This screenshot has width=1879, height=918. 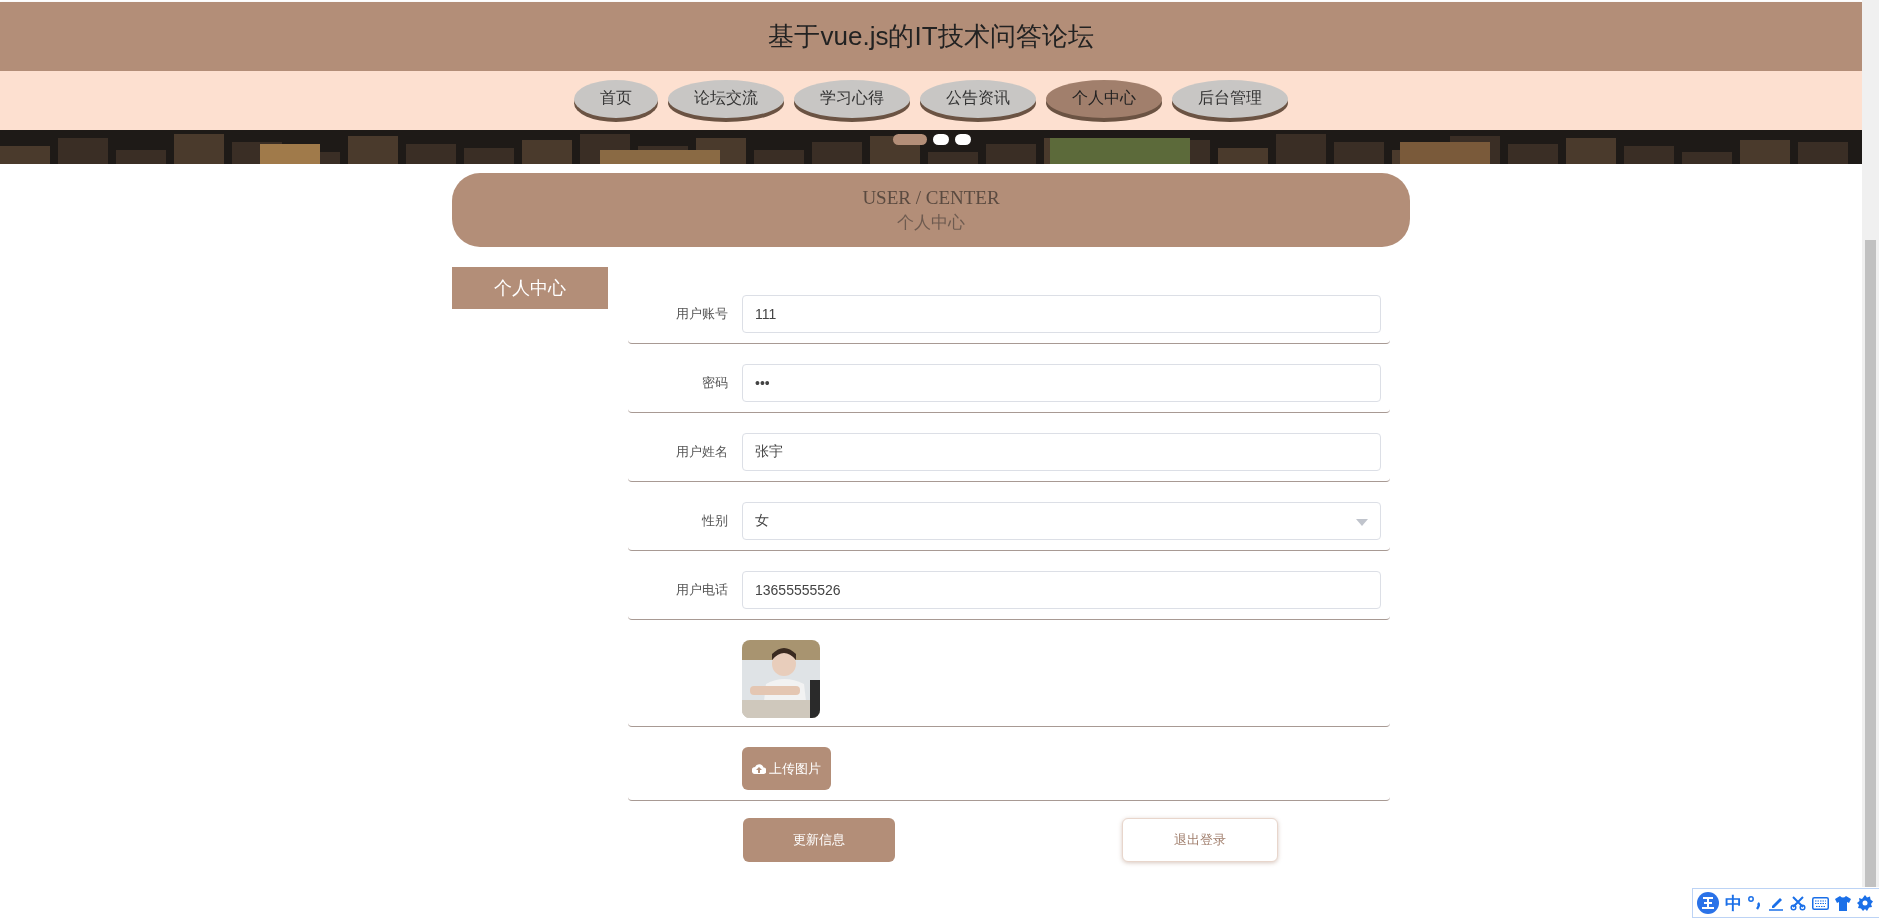 What do you see at coordinates (1708, 903) in the screenshot?
I see `ime-logo-icon` at bounding box center [1708, 903].